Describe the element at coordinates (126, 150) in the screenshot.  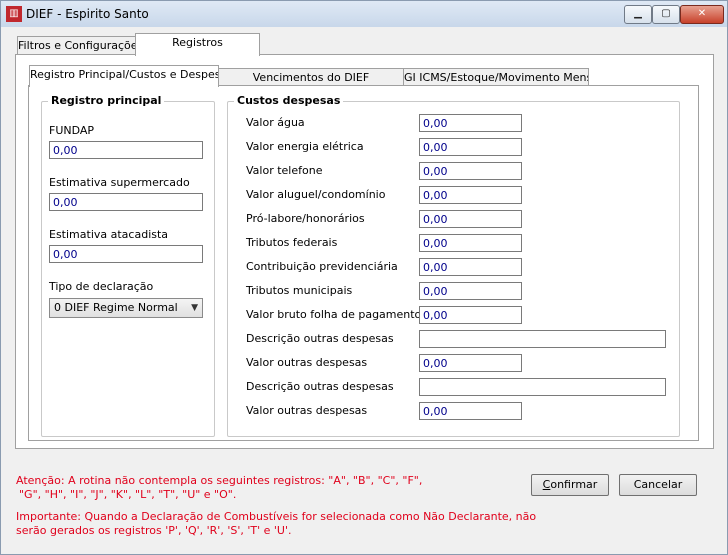
I see `fundap-input: 0,00` at that location.